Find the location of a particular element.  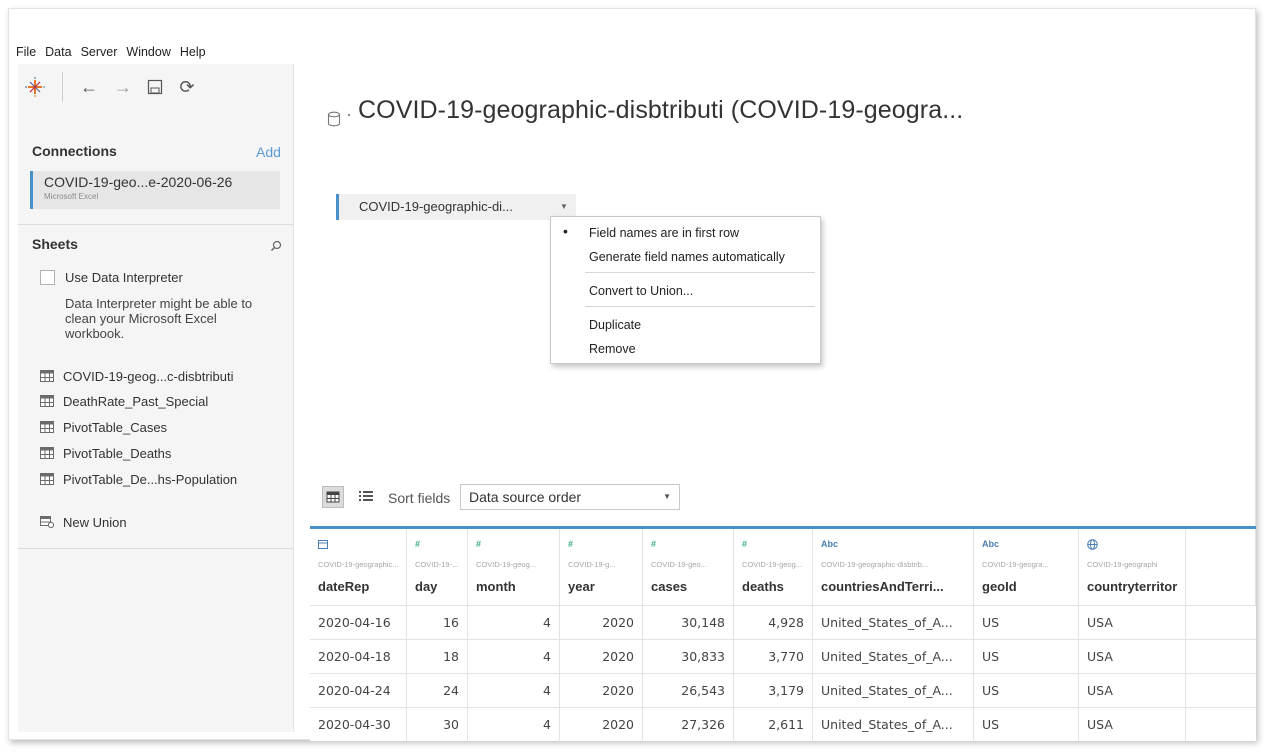

menu-item-duplicate: Duplicate is located at coordinates (615, 325).